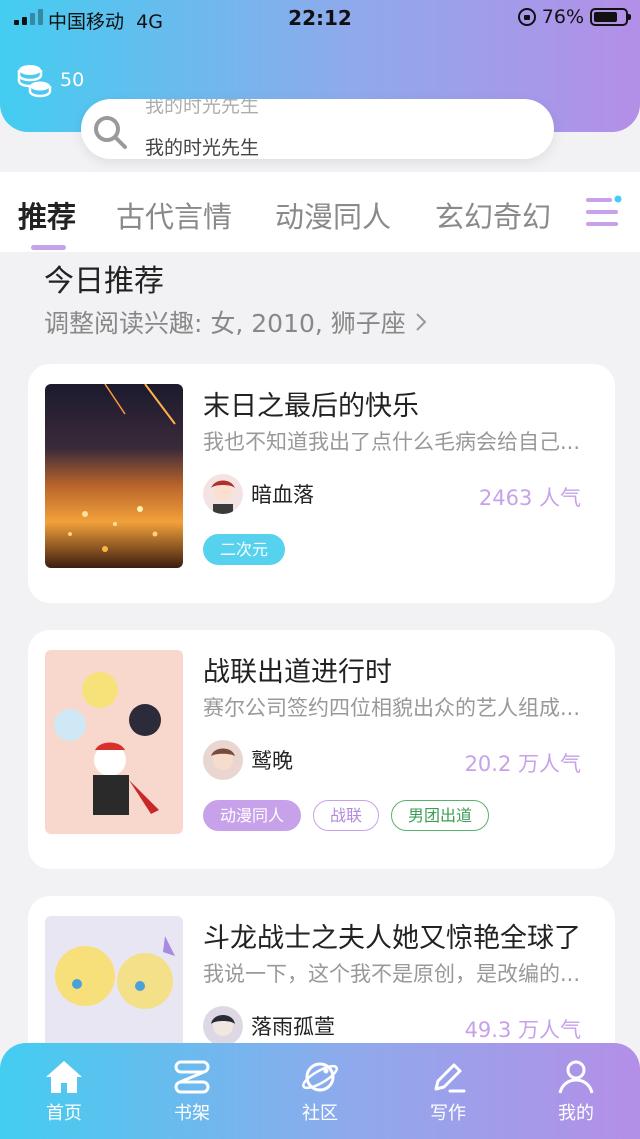 The image size is (640, 1139). I want to click on coin-balance: 50, so click(50, 80).